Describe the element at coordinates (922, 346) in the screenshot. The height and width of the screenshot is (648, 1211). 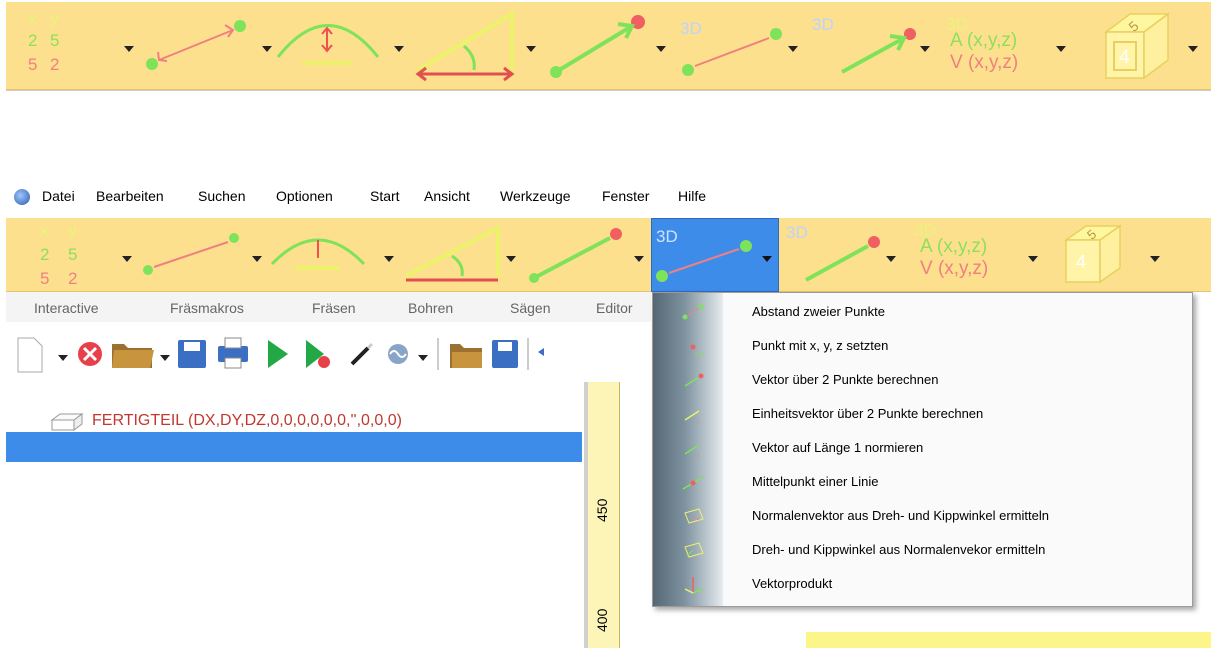
I see `menu-item-punkt-setzen: x,y,z Punkt mit x, y, z setzten` at that location.